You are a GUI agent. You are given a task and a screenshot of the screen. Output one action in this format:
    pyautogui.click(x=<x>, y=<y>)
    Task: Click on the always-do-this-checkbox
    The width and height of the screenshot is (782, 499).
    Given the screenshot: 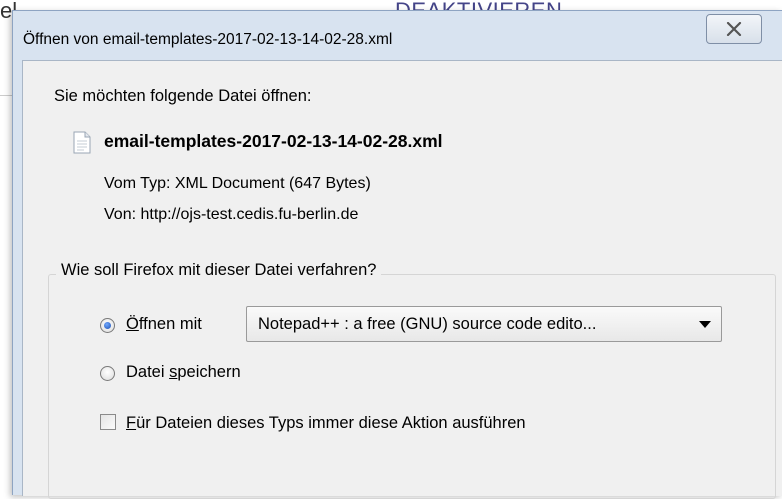 What is the action you would take?
    pyautogui.click(x=108, y=422)
    